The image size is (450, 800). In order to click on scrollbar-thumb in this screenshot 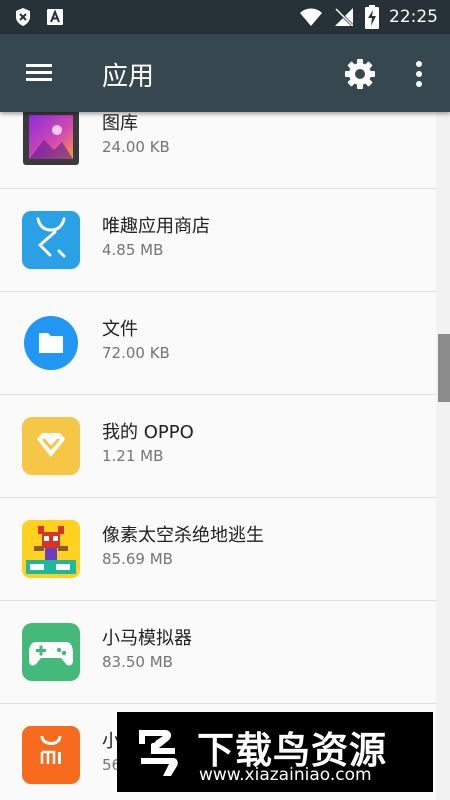, I will do `click(444, 368)`.